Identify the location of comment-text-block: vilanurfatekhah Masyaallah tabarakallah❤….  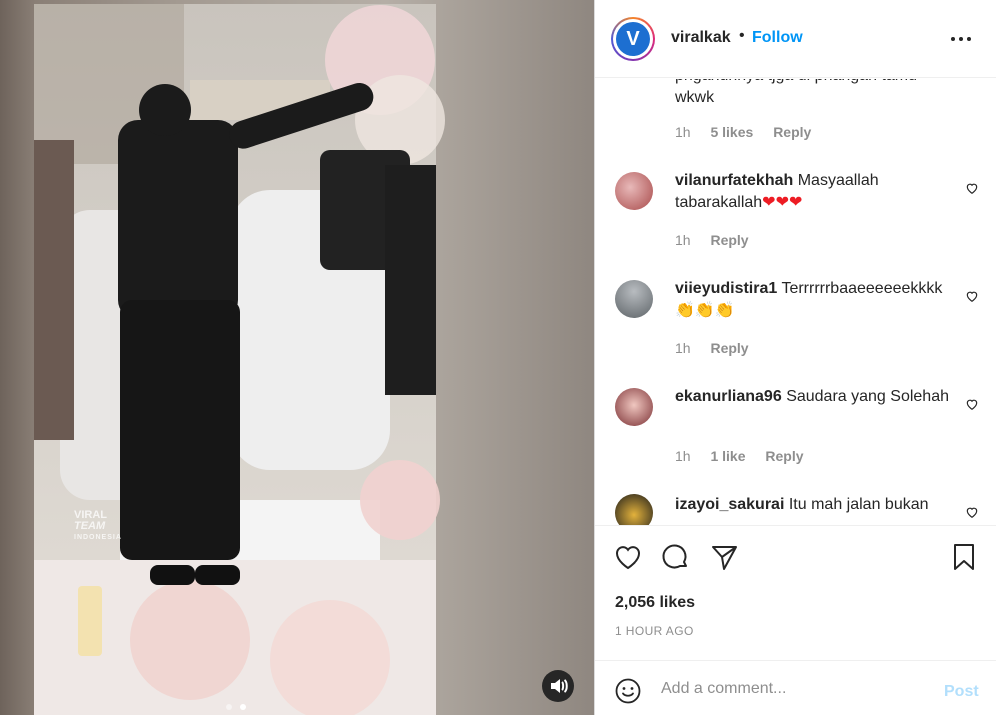
(812, 192).